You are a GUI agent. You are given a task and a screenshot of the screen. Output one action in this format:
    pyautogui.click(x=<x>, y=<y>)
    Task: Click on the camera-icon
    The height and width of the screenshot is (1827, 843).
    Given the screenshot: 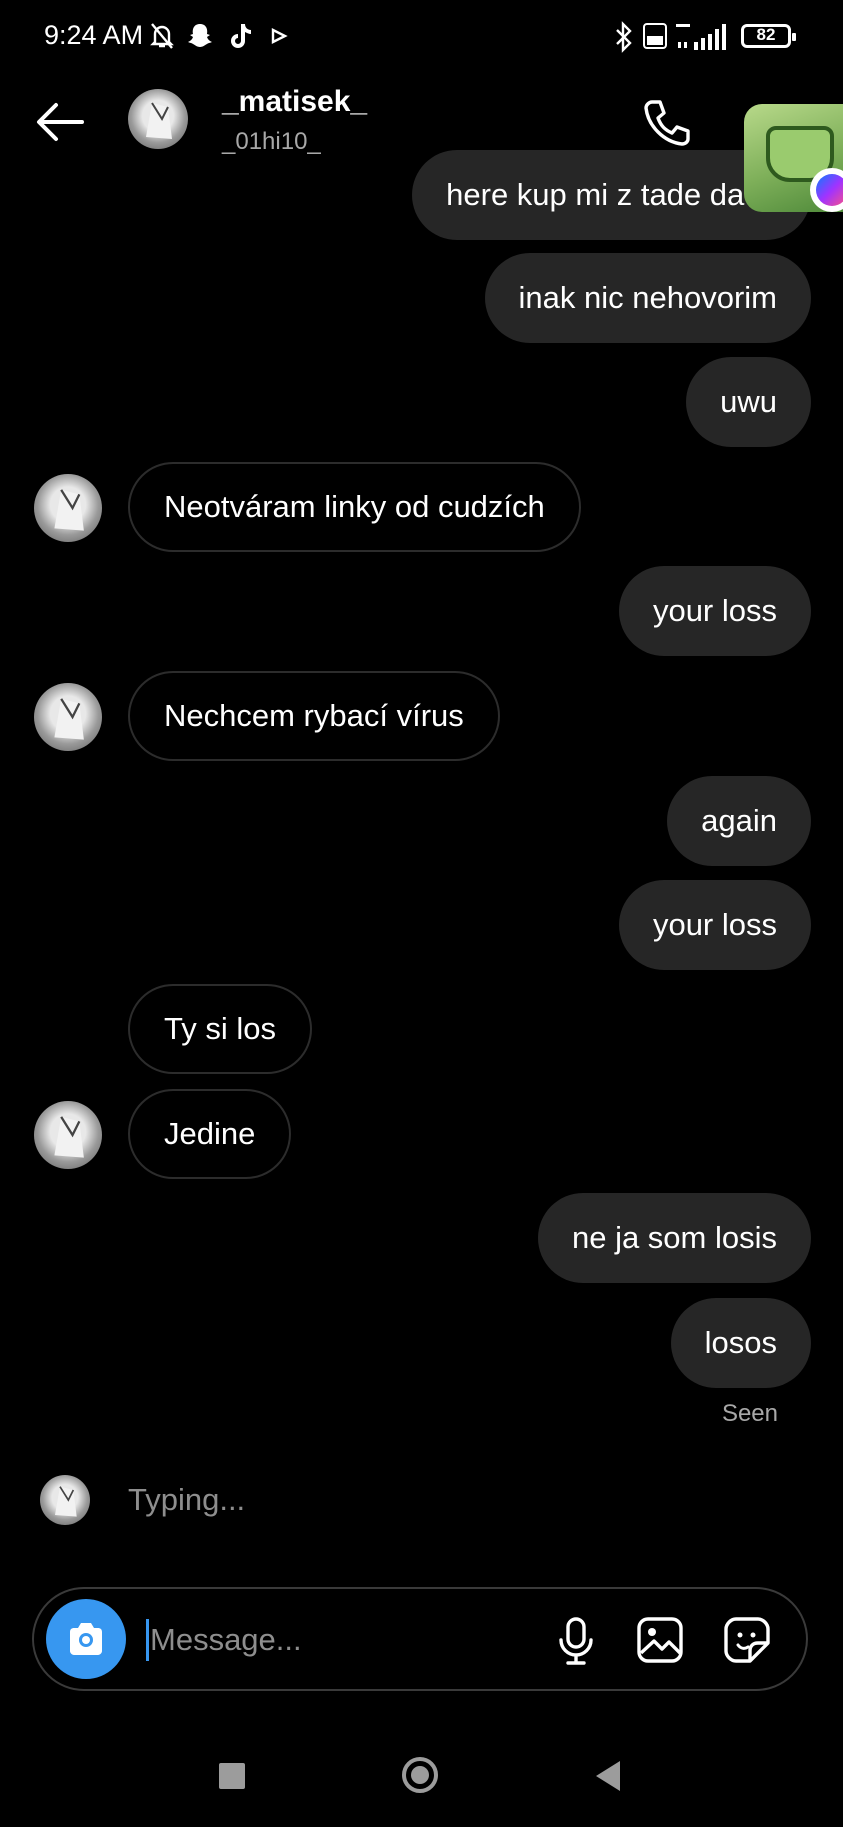 What is the action you would take?
    pyautogui.click(x=86, y=1639)
    